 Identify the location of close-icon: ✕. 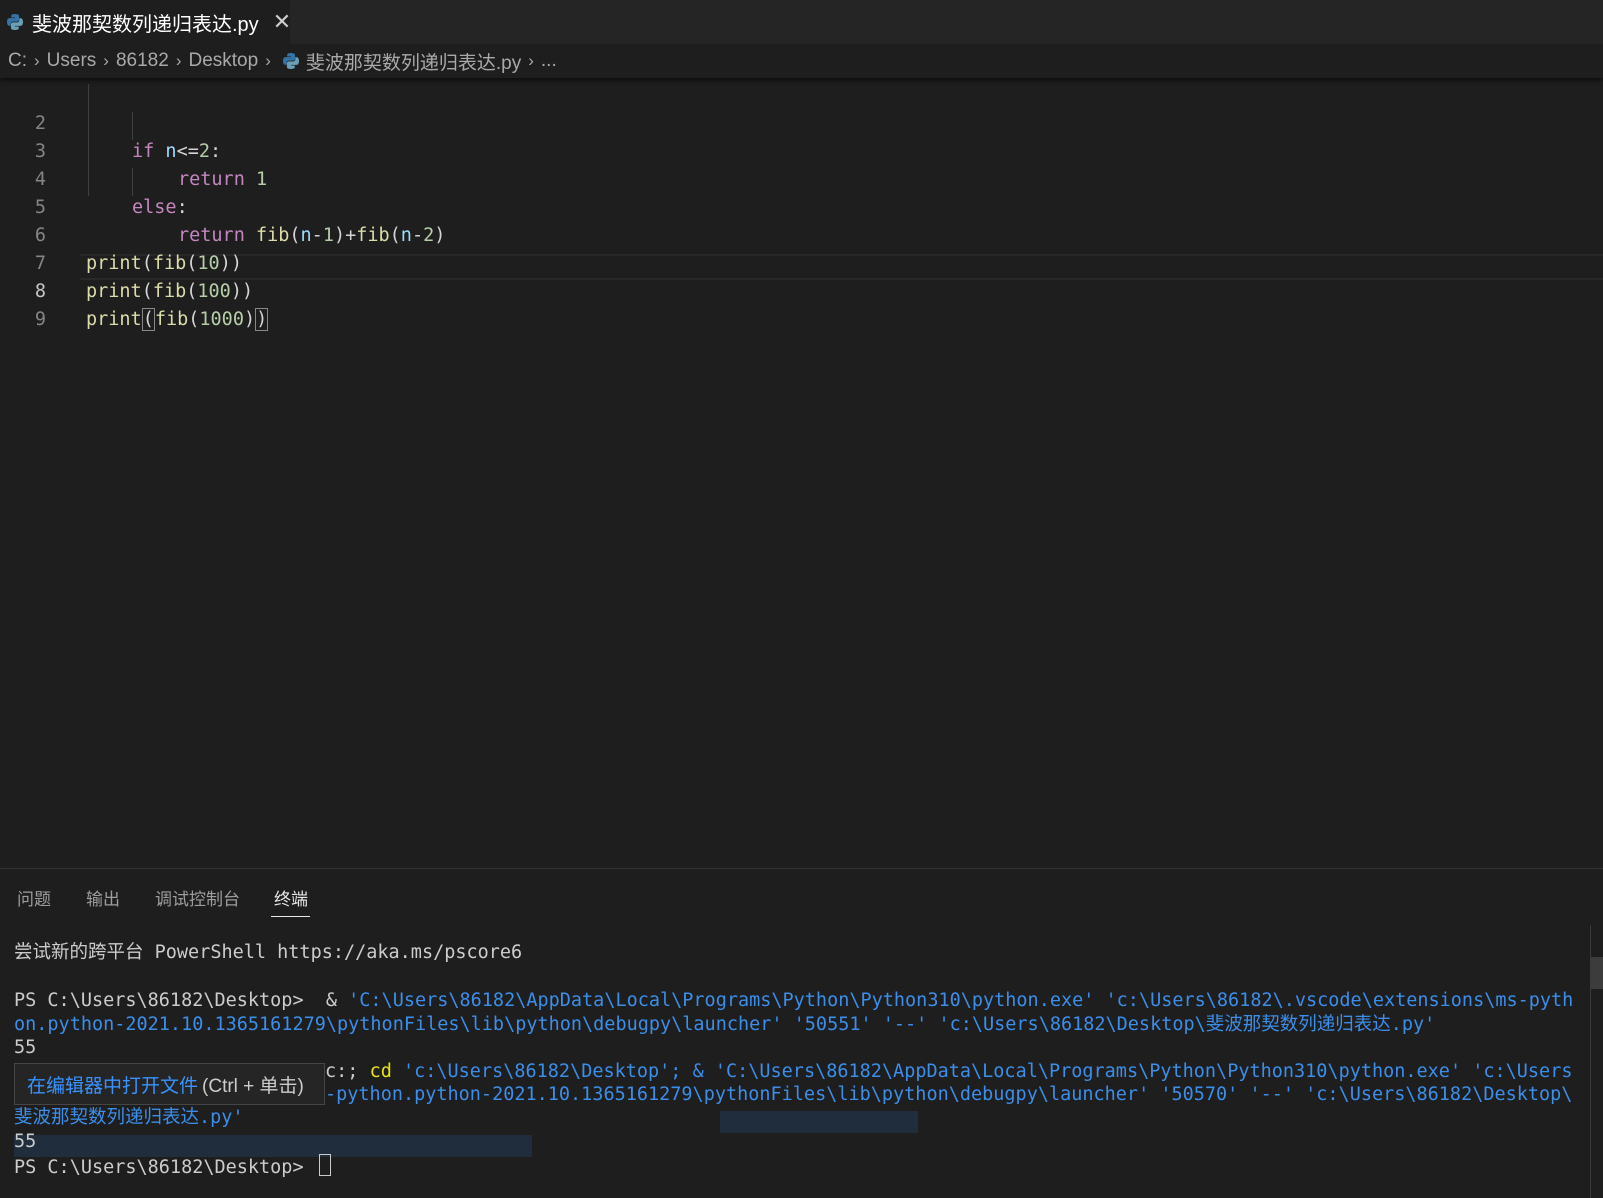
(282, 22).